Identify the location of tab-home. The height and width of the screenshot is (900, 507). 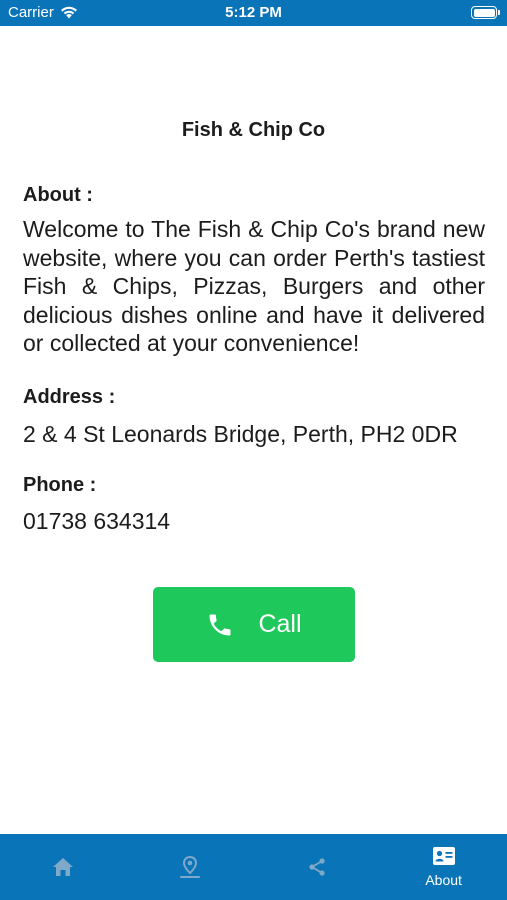
(63, 867).